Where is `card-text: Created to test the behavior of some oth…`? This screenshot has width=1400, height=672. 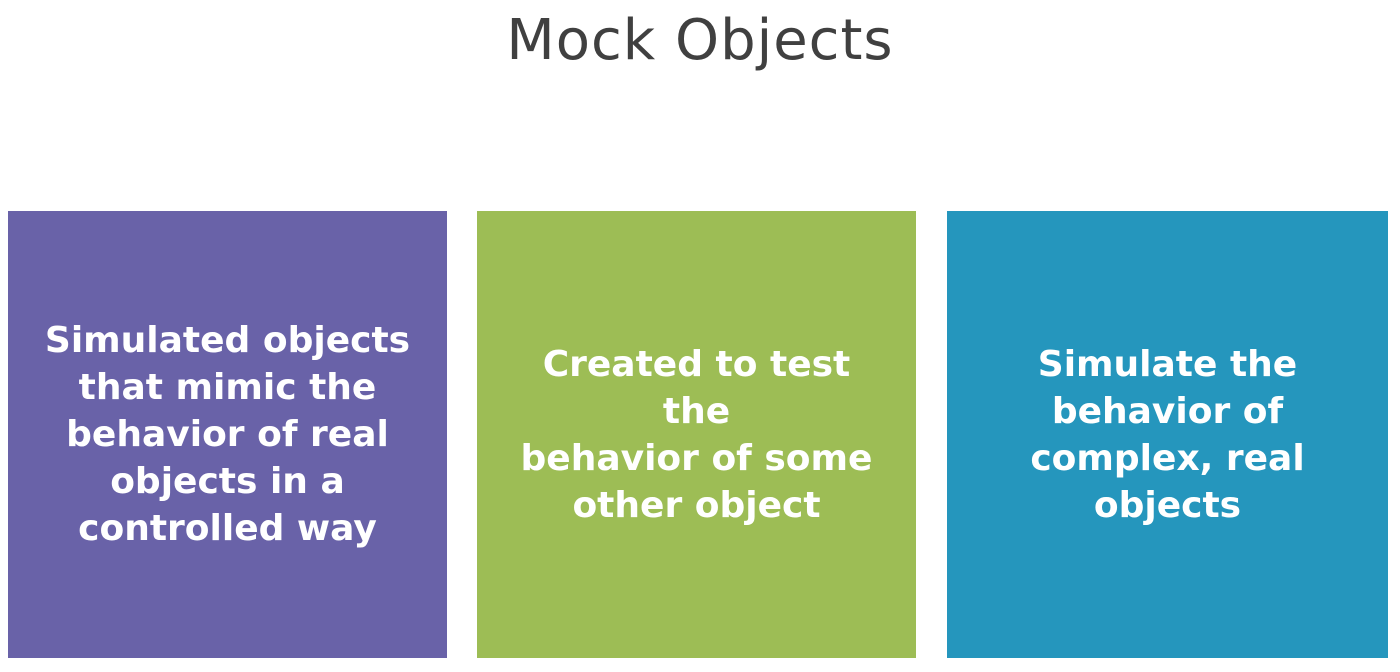
card-text: Created to test the behavior of some oth… is located at coordinates (696, 434).